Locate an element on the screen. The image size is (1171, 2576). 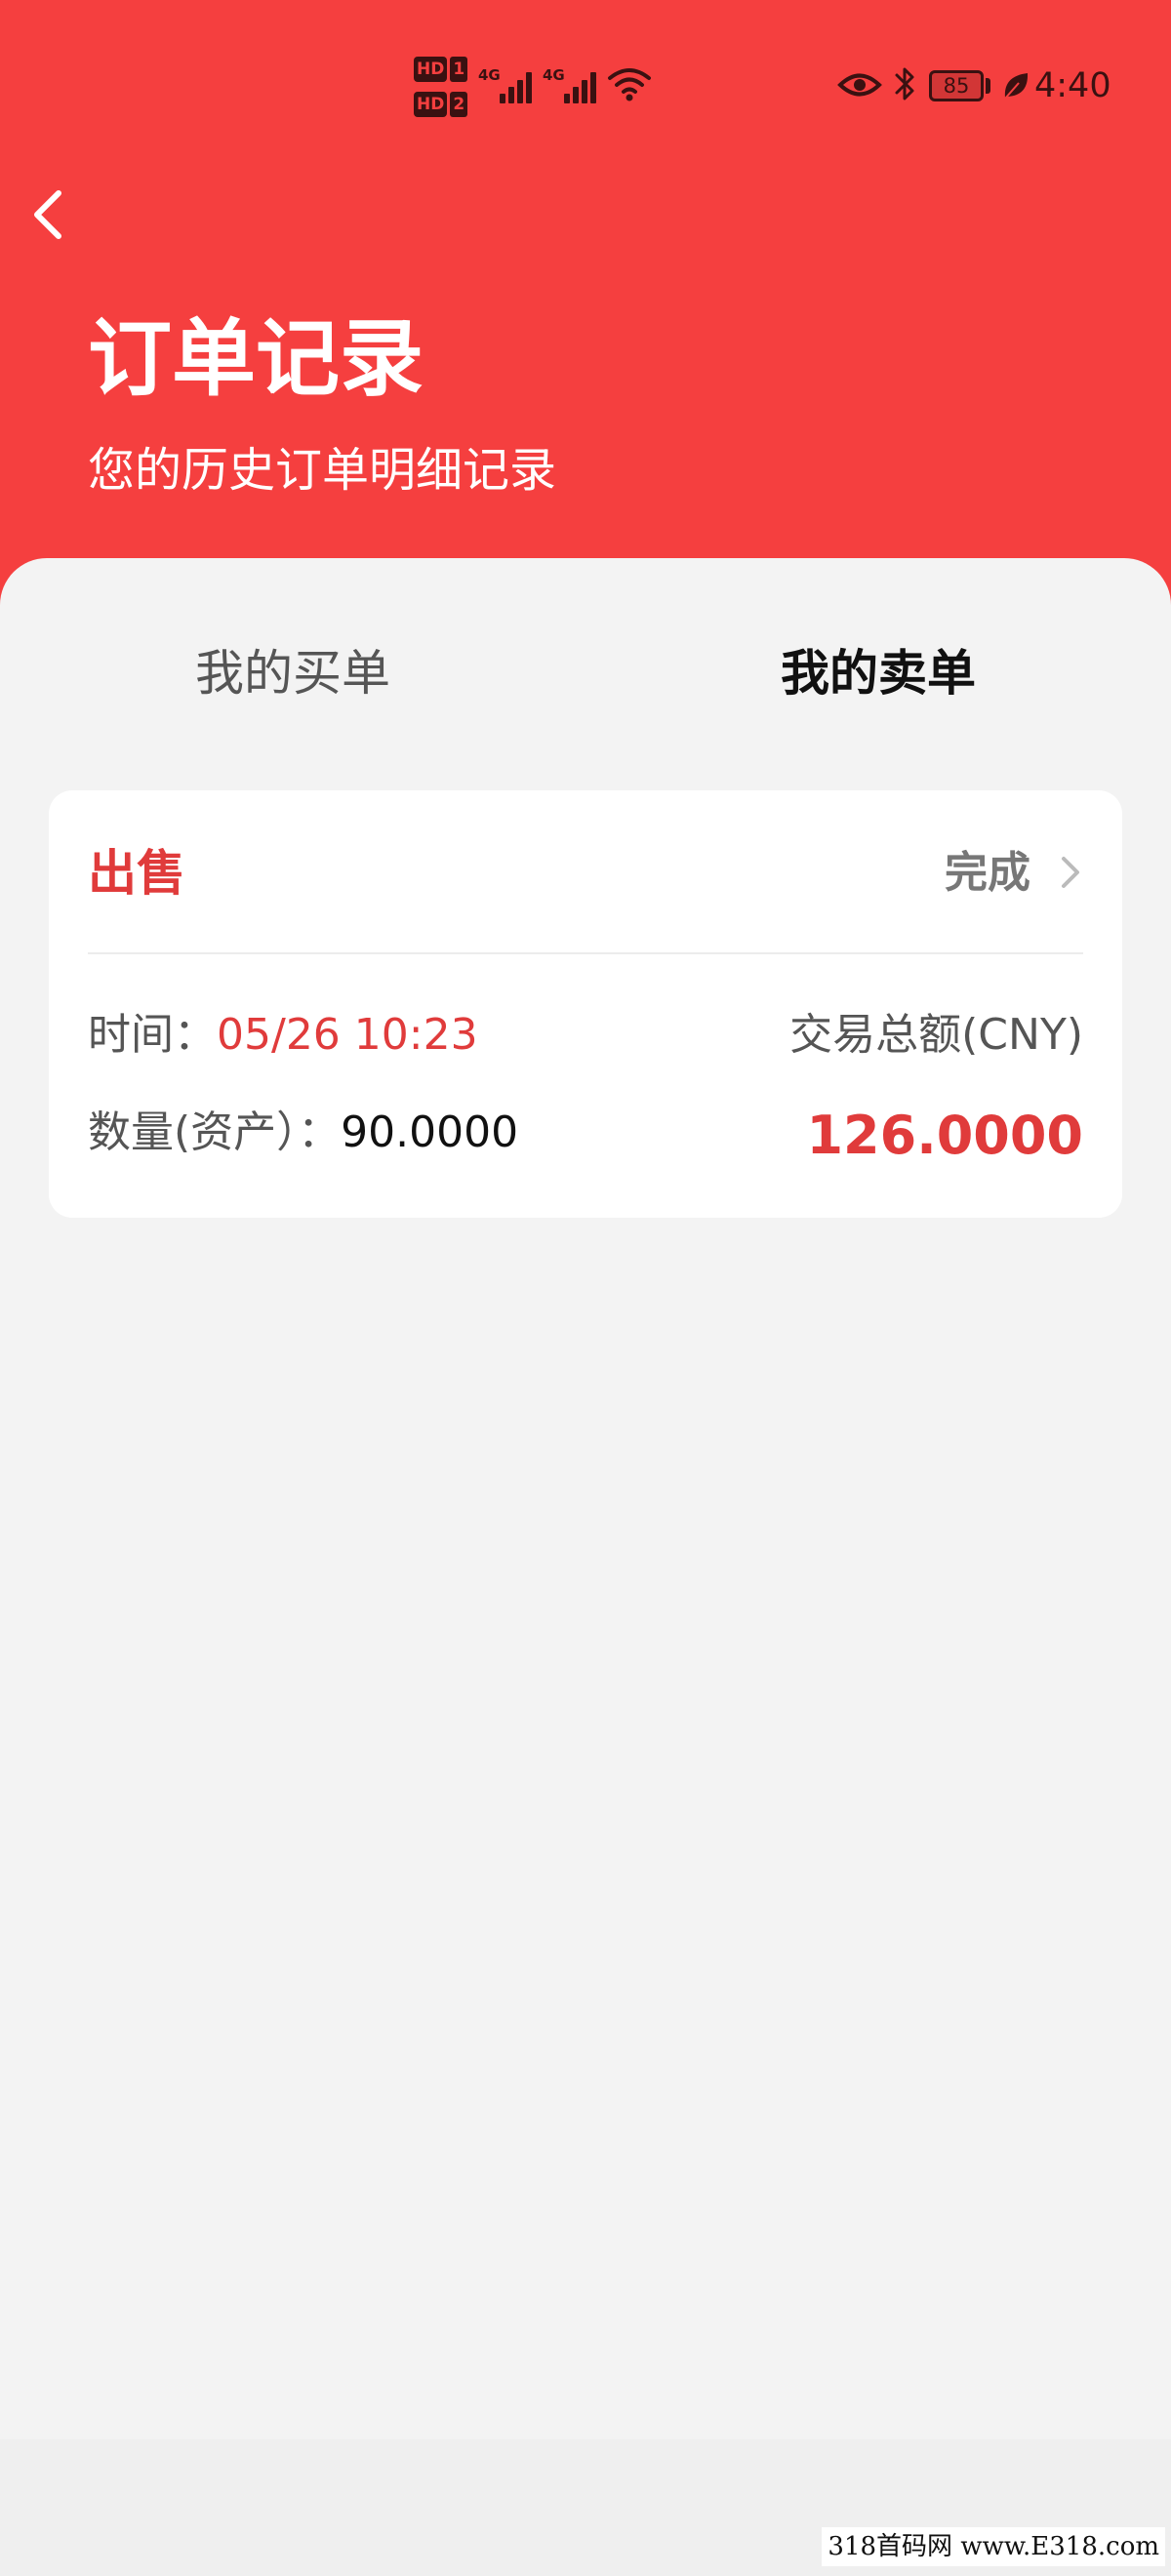
total-label: 交易总额(CNY) is located at coordinates (936, 1035).